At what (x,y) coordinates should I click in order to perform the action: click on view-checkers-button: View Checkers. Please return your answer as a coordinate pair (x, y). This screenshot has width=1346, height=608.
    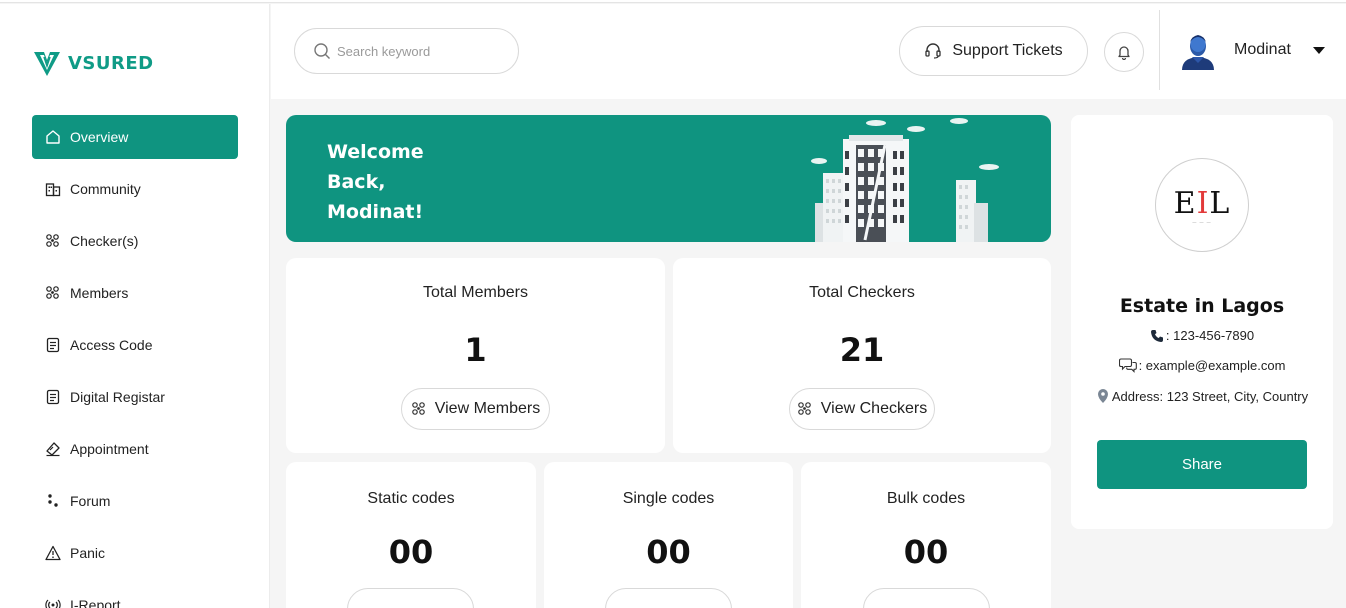
    Looking at the image, I should click on (862, 409).